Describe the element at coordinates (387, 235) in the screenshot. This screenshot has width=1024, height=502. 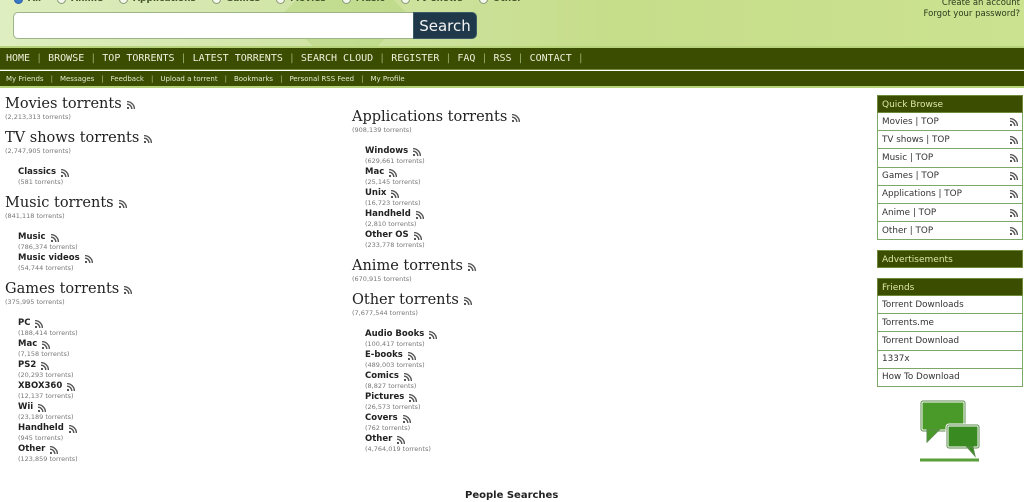
I see `subcategory-name: Other OS` at that location.